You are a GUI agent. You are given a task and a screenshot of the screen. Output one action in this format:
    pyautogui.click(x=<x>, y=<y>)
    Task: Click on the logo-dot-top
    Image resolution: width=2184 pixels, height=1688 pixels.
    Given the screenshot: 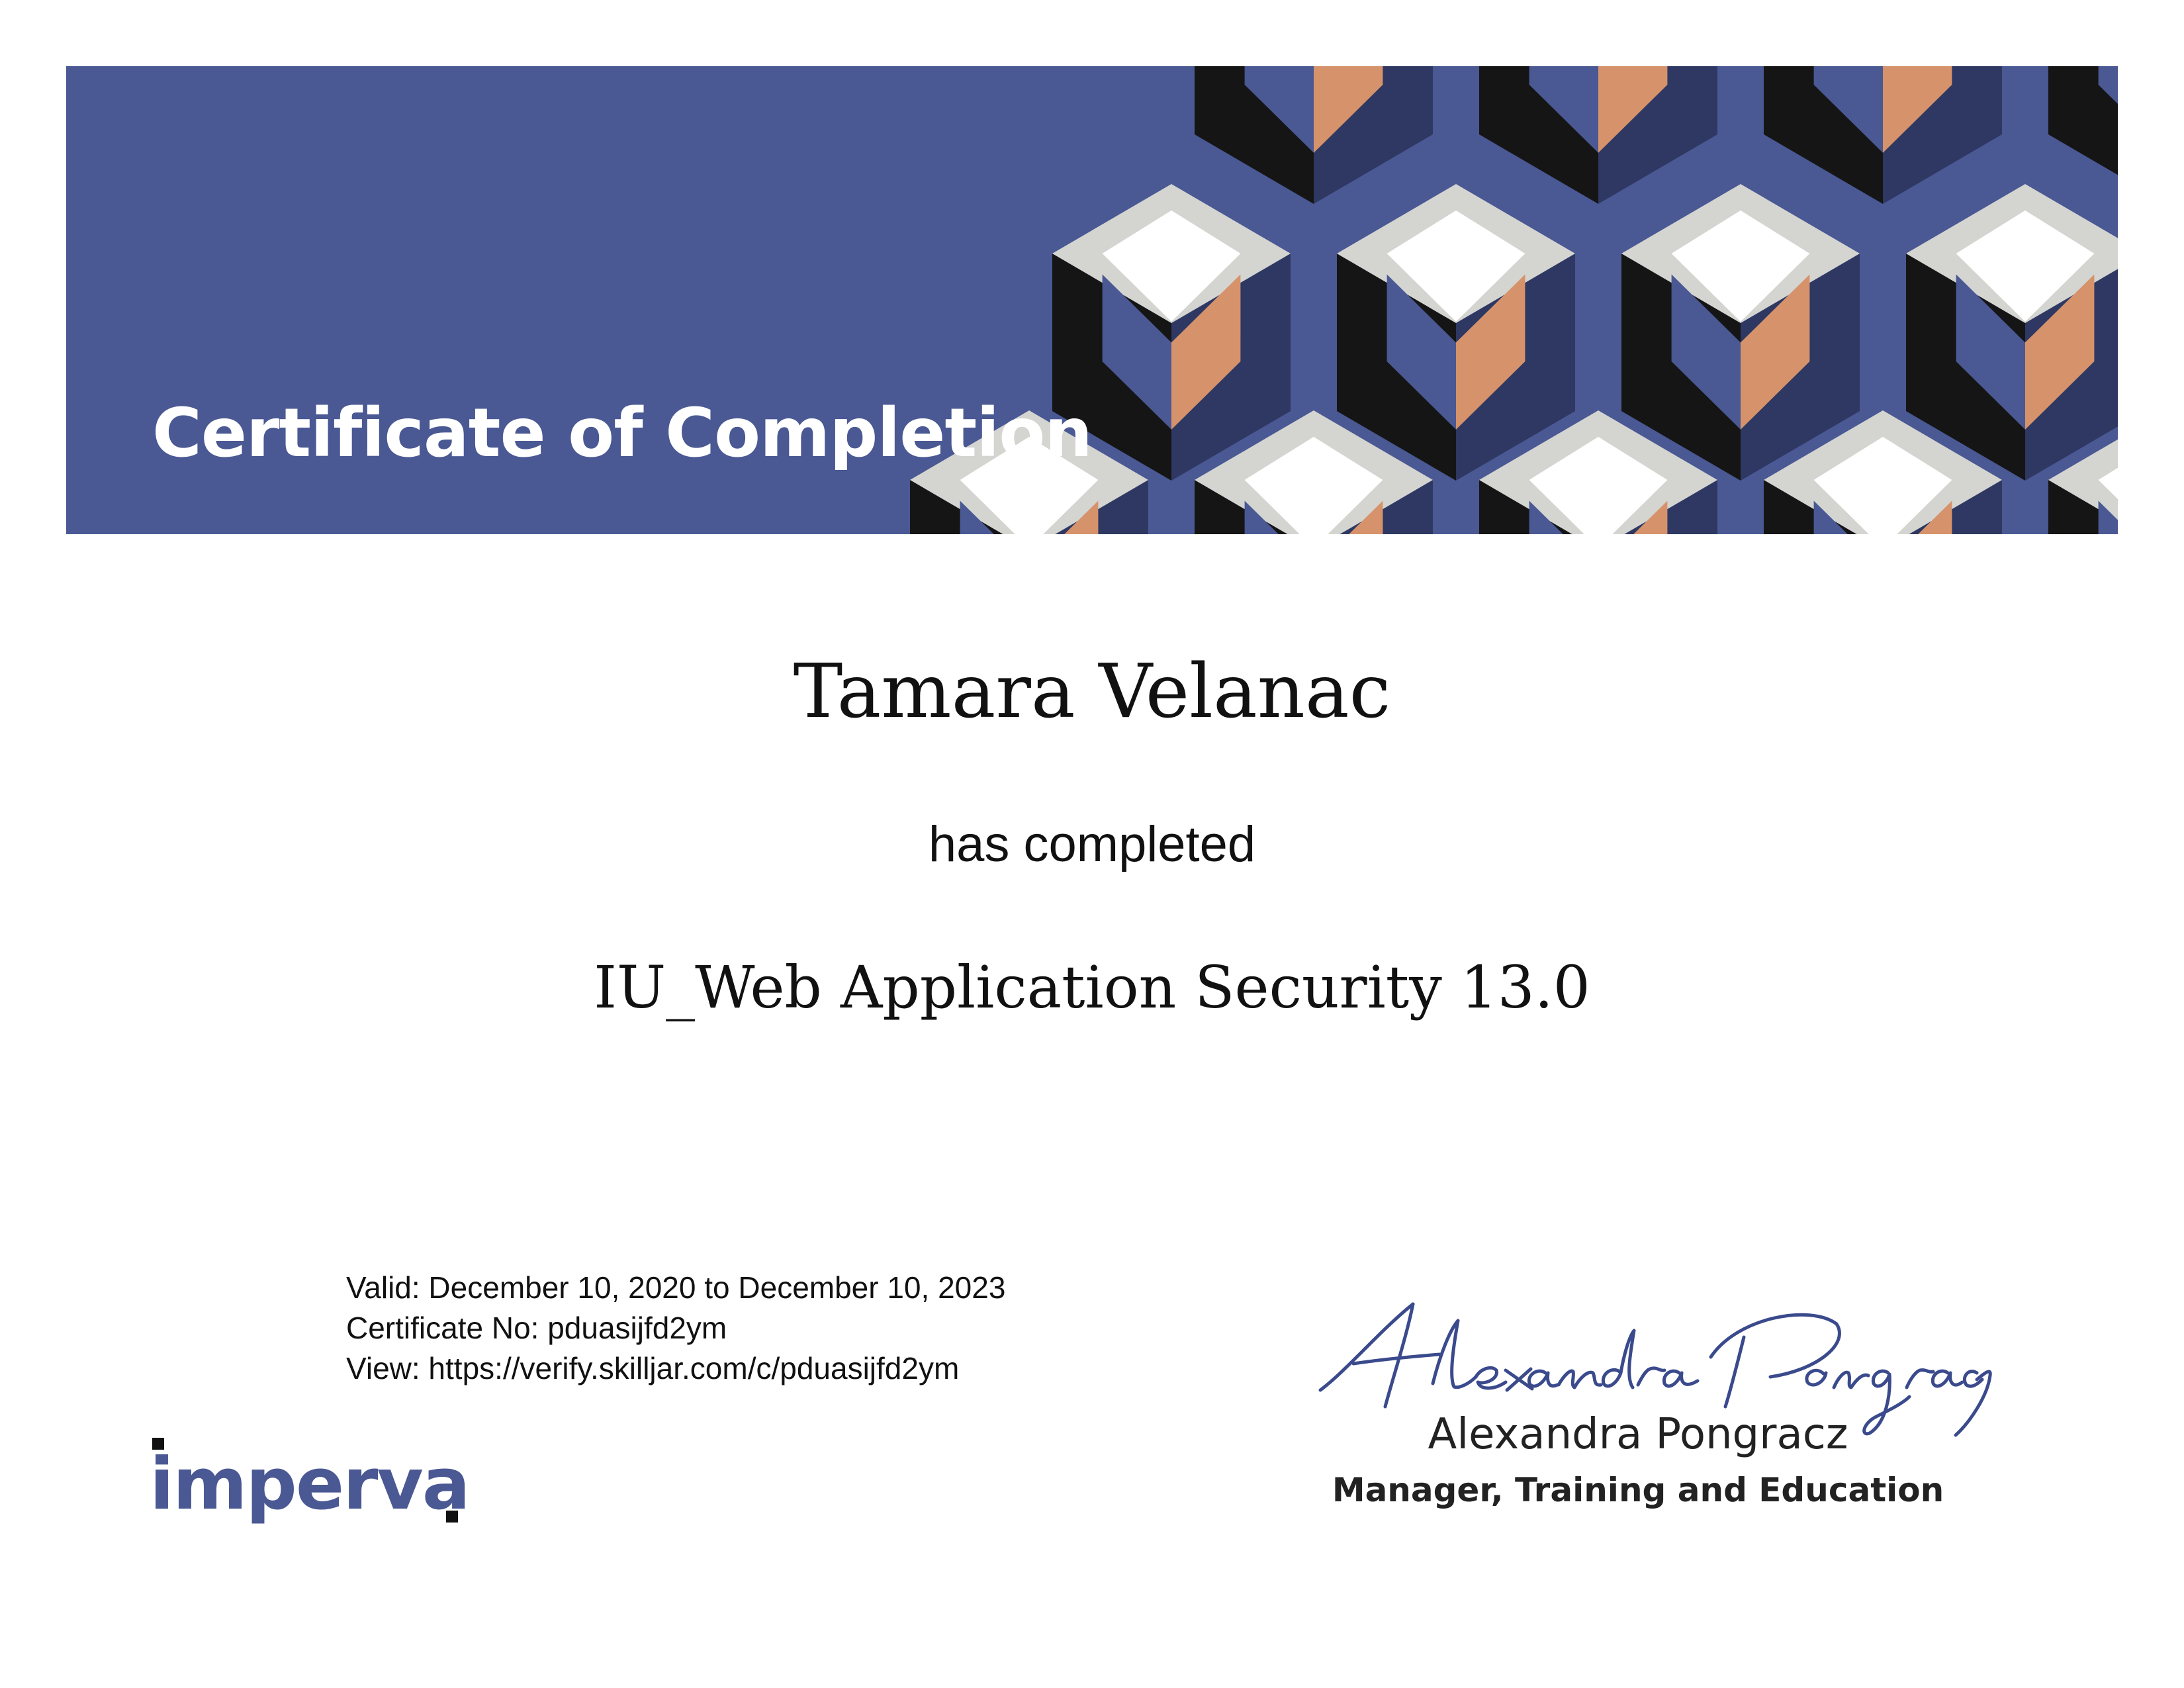 What is the action you would take?
    pyautogui.click(x=158, y=1444)
    